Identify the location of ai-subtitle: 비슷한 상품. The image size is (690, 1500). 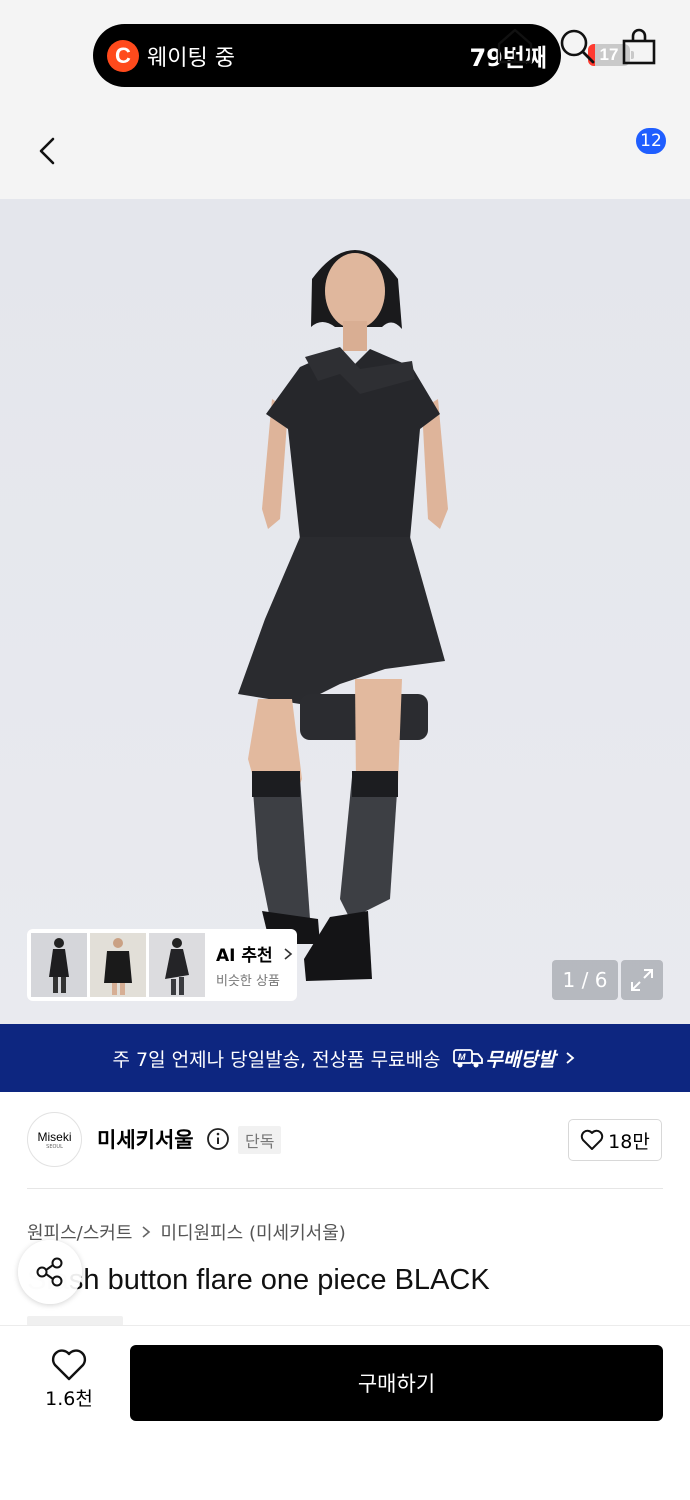
(248, 981).